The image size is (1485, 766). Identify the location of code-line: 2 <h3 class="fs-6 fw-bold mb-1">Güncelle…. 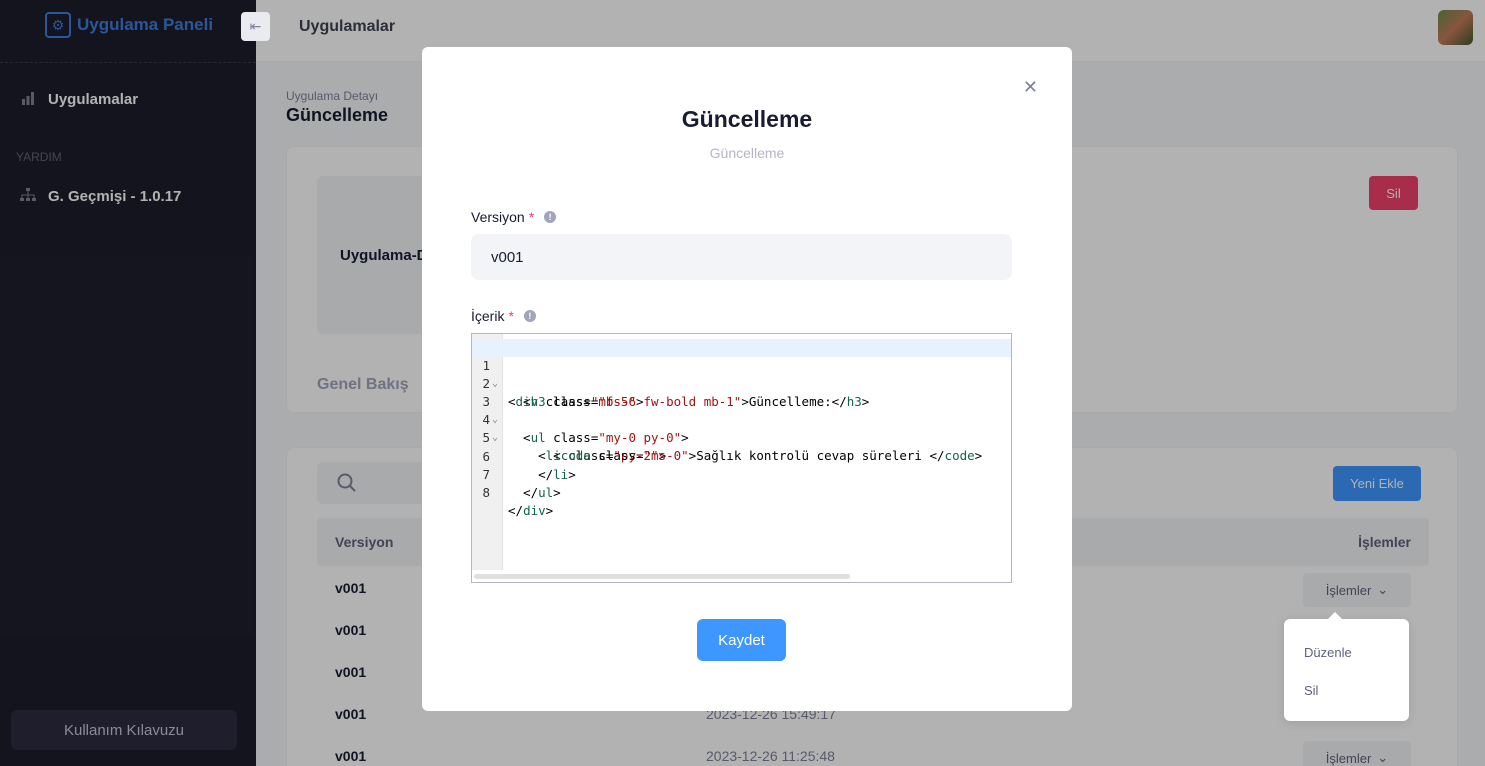
(741, 383).